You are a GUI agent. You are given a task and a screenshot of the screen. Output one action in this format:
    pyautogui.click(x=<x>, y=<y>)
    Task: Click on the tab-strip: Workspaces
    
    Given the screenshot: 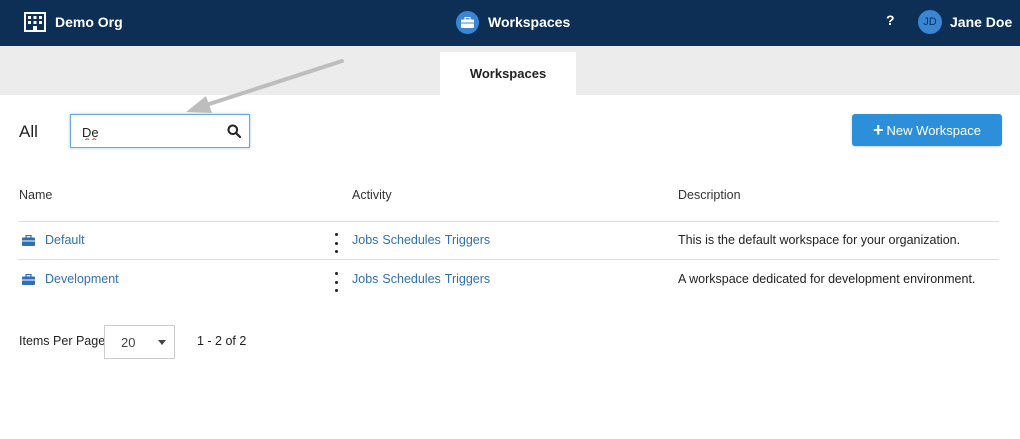 What is the action you would take?
    pyautogui.click(x=510, y=70)
    